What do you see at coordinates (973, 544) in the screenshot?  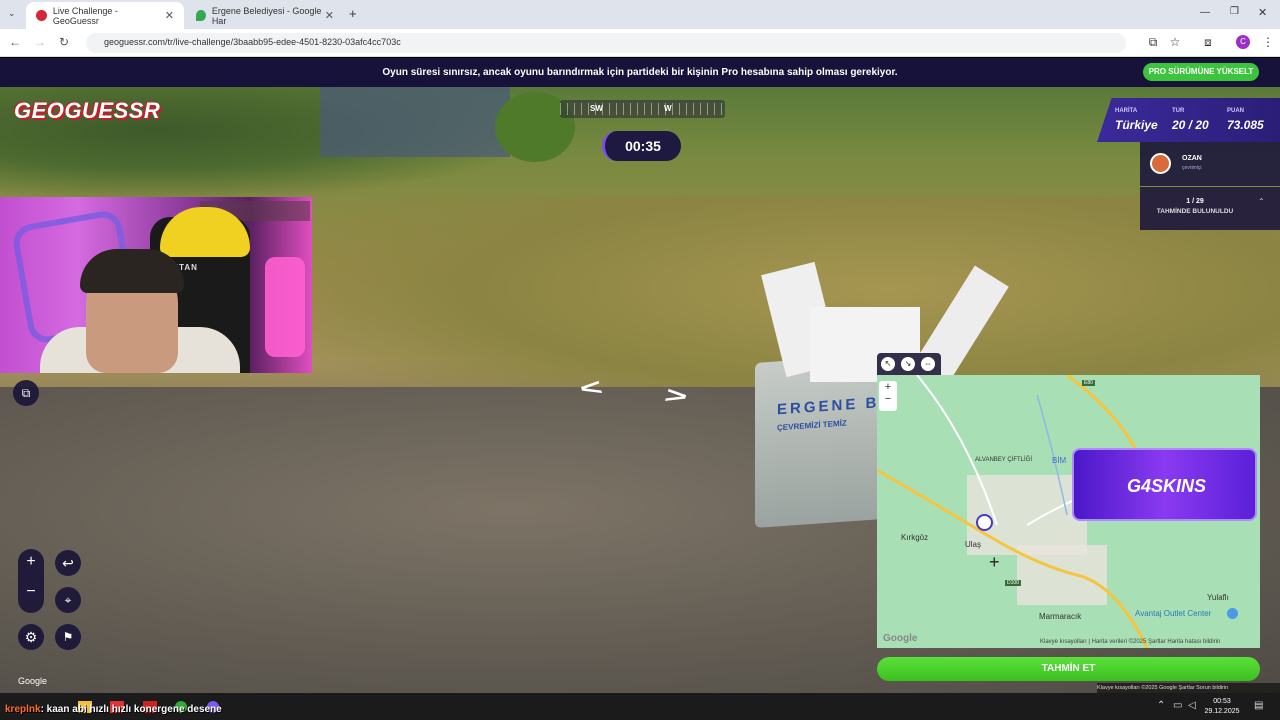 I see `map-label-ulas: Ulaş` at bounding box center [973, 544].